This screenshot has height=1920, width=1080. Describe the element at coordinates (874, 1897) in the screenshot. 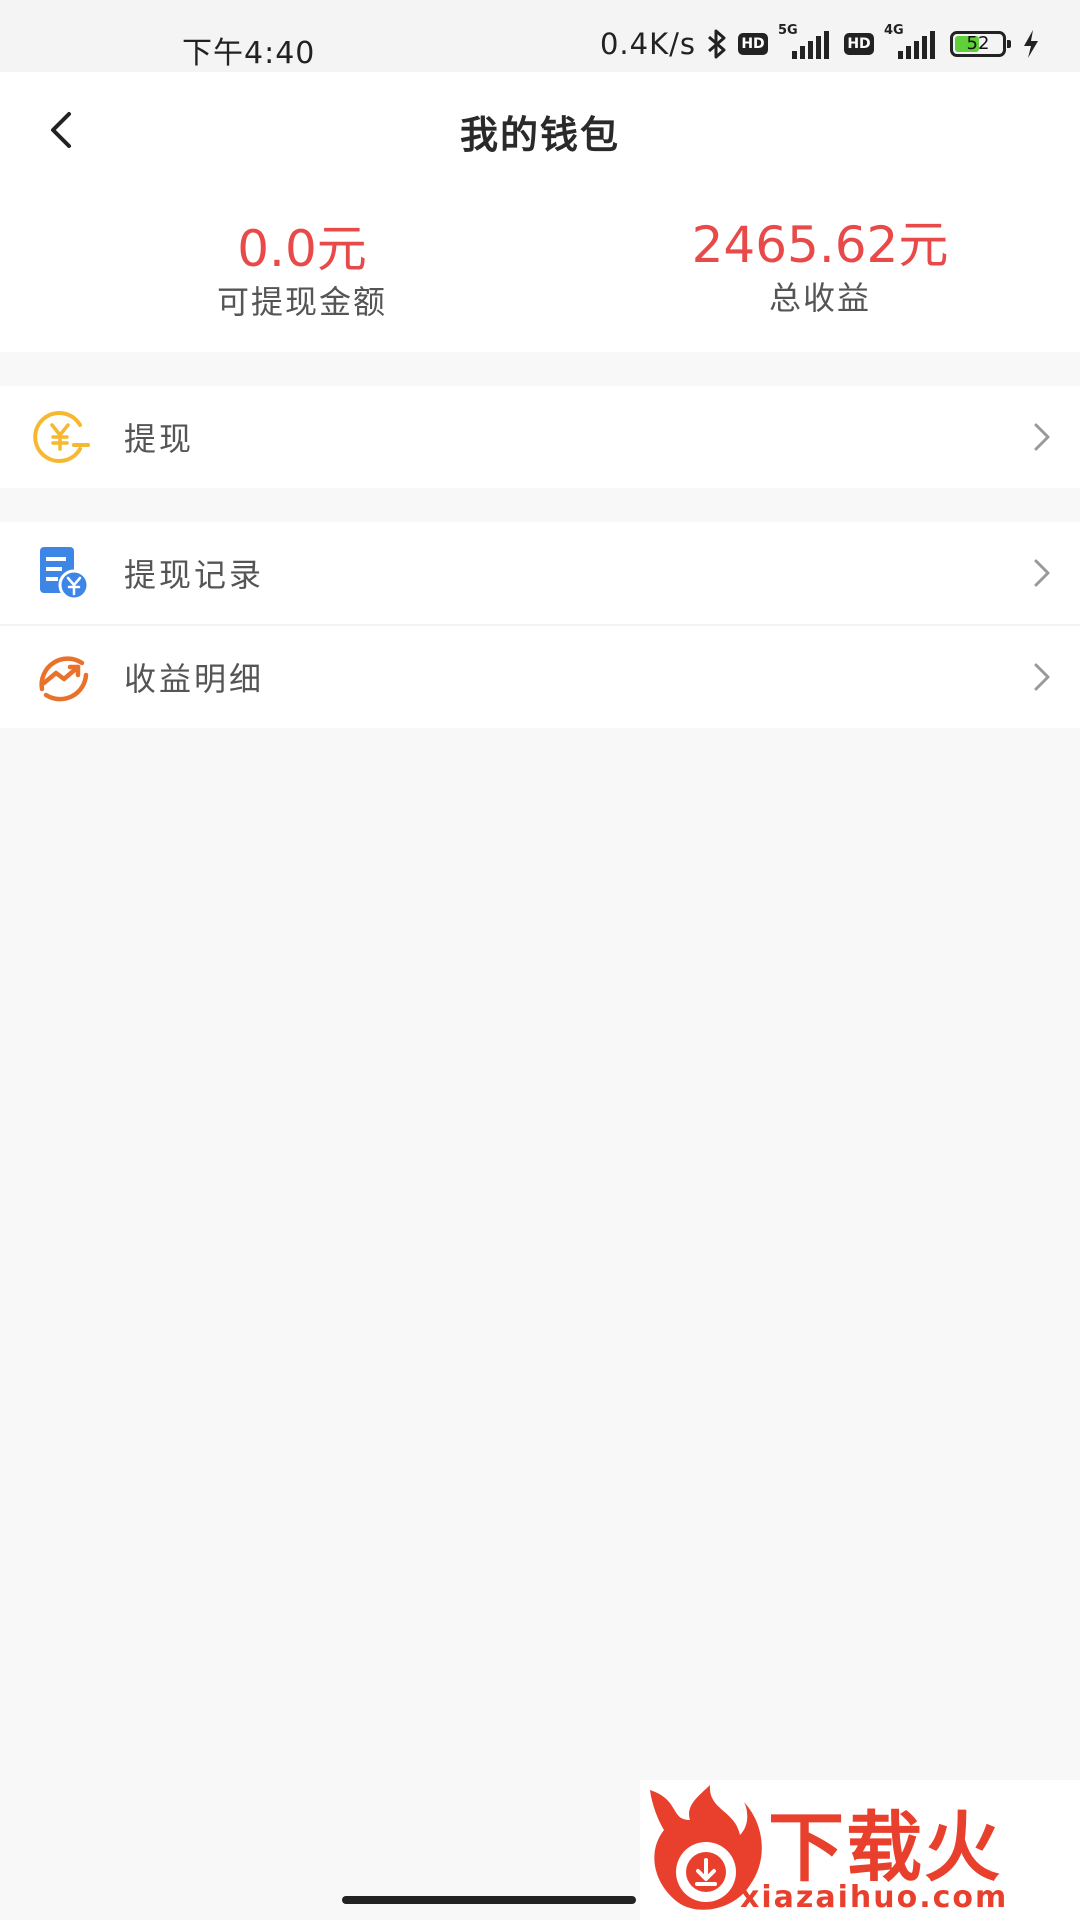

I see `watermark-url: xiazaihuo.com` at that location.